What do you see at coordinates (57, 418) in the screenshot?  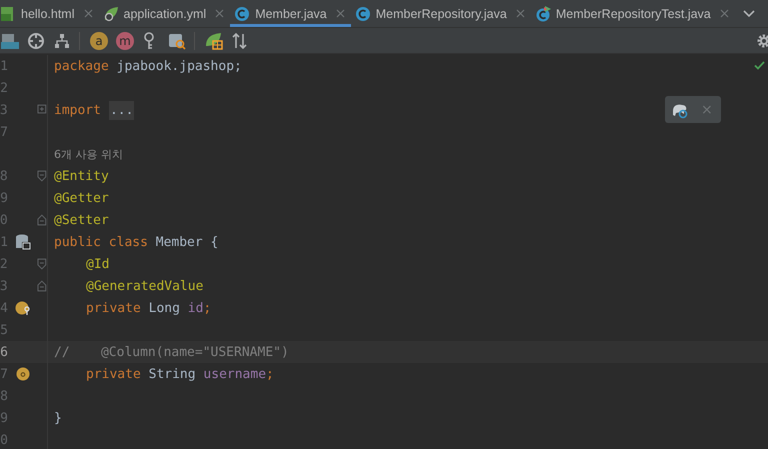 I see `code-line: }` at bounding box center [57, 418].